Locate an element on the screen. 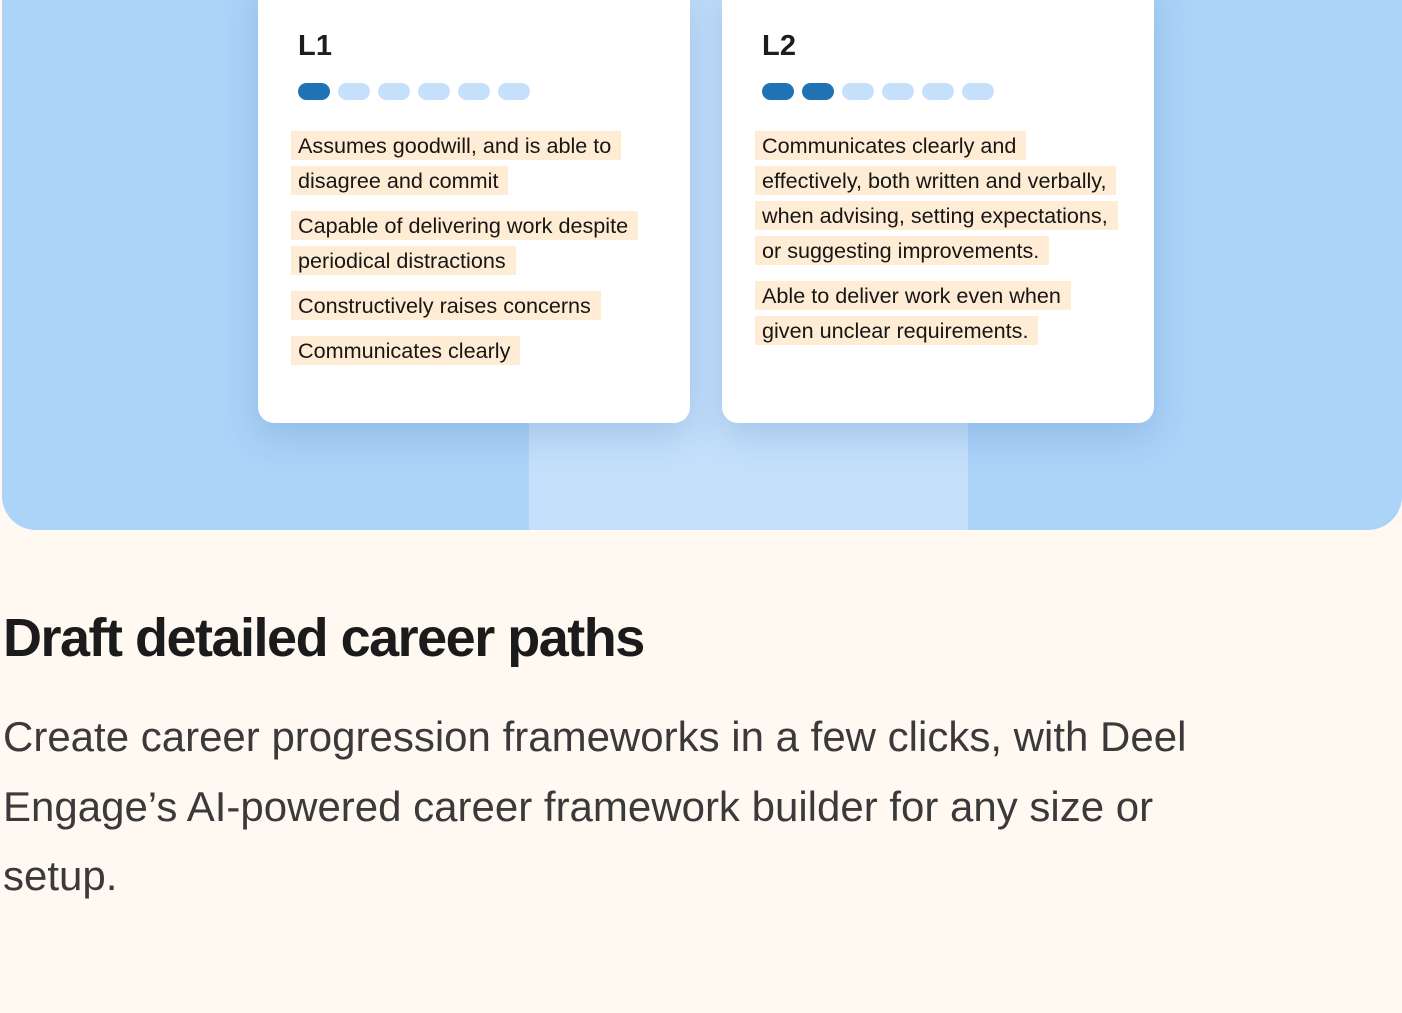 The height and width of the screenshot is (1013, 1402). behavior-item: Constructively raises concerns is located at coordinates (471, 305).